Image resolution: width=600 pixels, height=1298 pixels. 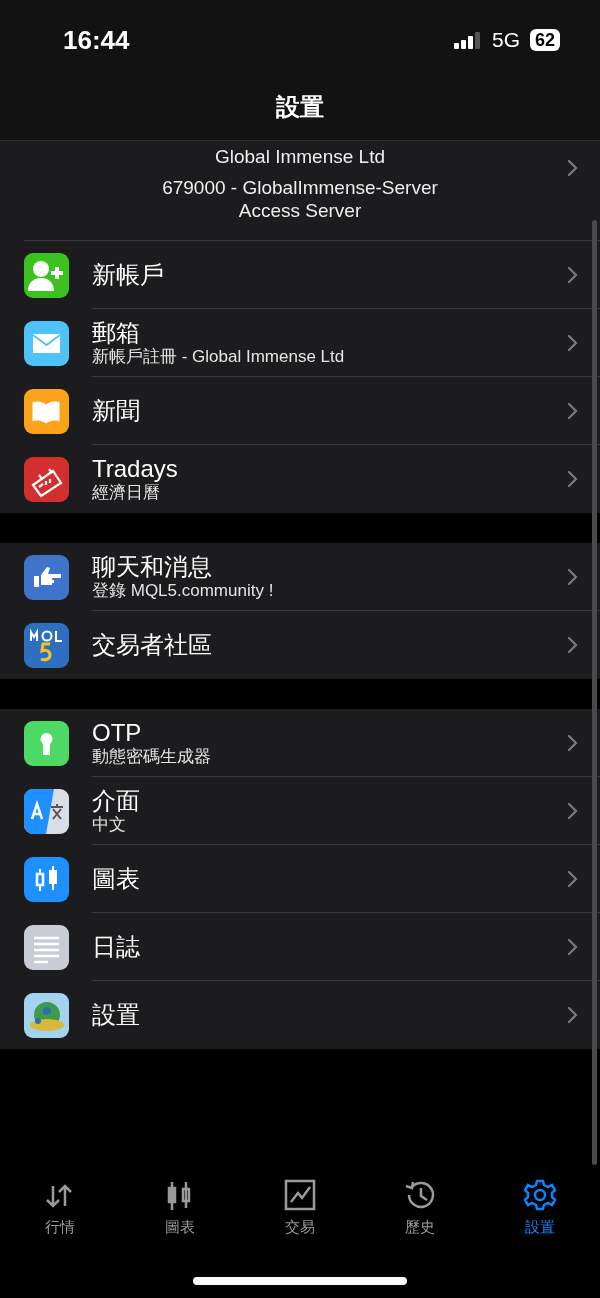 What do you see at coordinates (46, 879) in the screenshot?
I see `candlestick-icon` at bounding box center [46, 879].